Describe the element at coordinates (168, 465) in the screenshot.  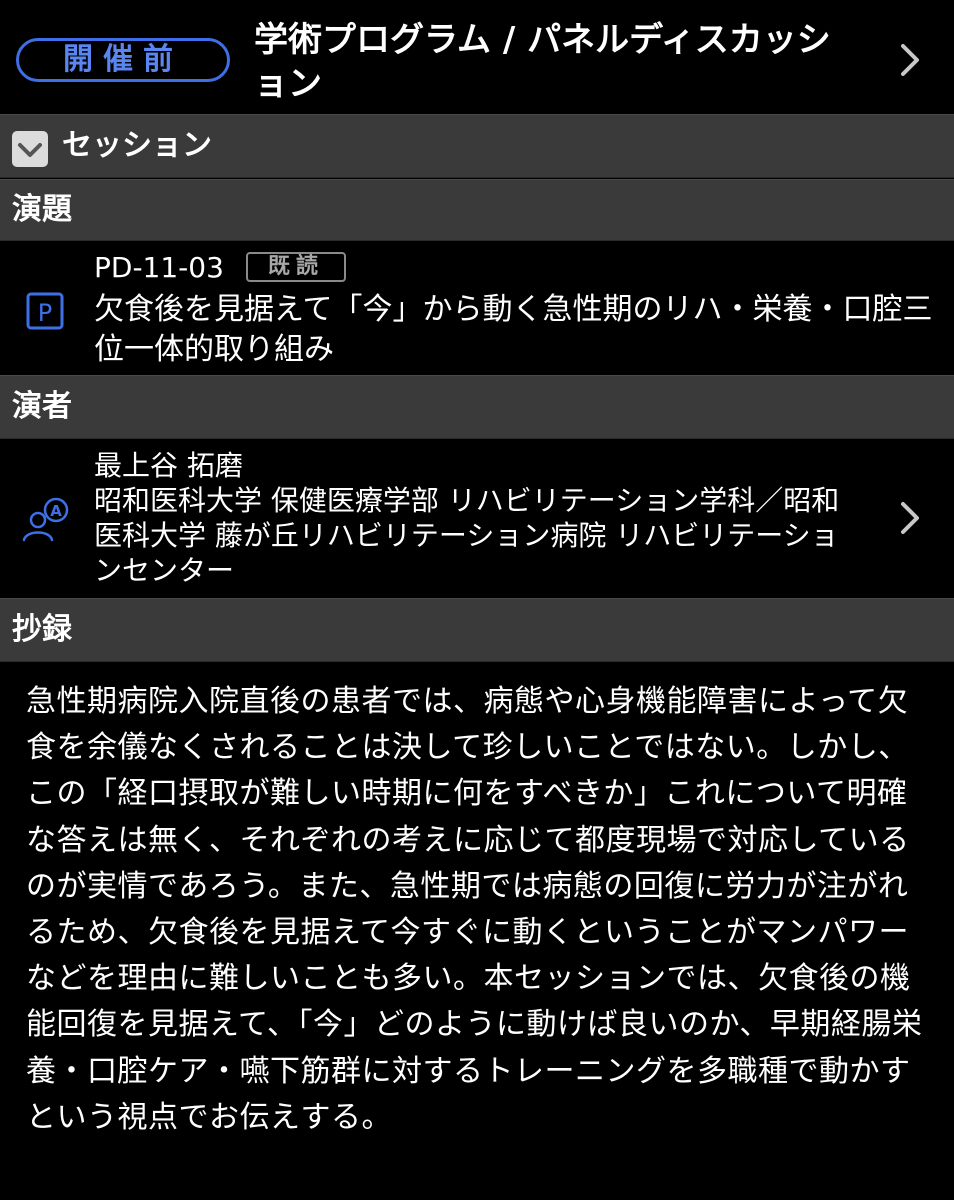
I see `speaker-name: 最上谷 拓磨` at that location.